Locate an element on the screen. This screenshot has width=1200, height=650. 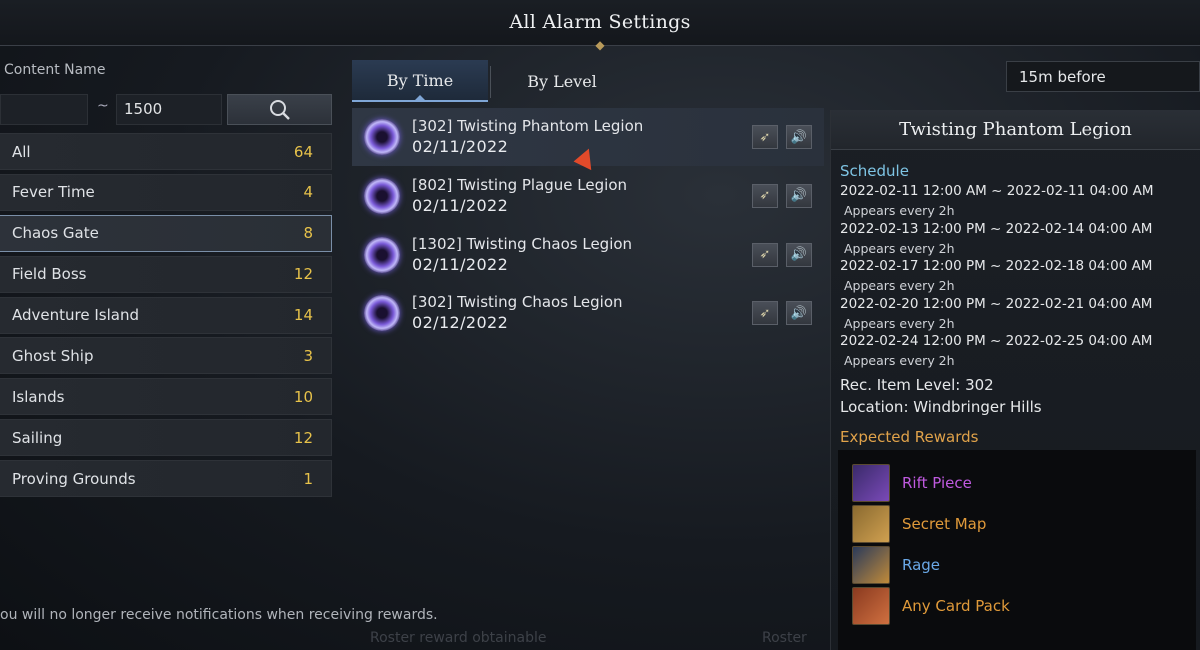
title-ornament-icon: ◆ is located at coordinates (600, 45).